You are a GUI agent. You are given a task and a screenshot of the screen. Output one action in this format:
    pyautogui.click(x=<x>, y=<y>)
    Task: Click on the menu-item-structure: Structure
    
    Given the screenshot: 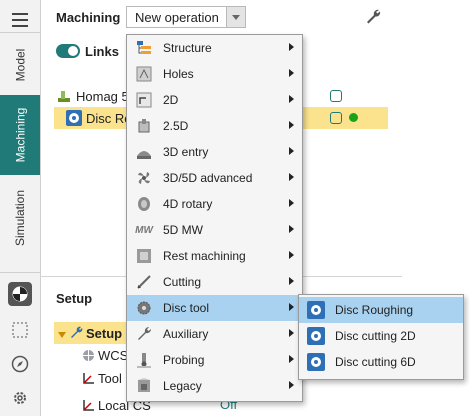 What is the action you would take?
    pyautogui.click(x=214, y=48)
    